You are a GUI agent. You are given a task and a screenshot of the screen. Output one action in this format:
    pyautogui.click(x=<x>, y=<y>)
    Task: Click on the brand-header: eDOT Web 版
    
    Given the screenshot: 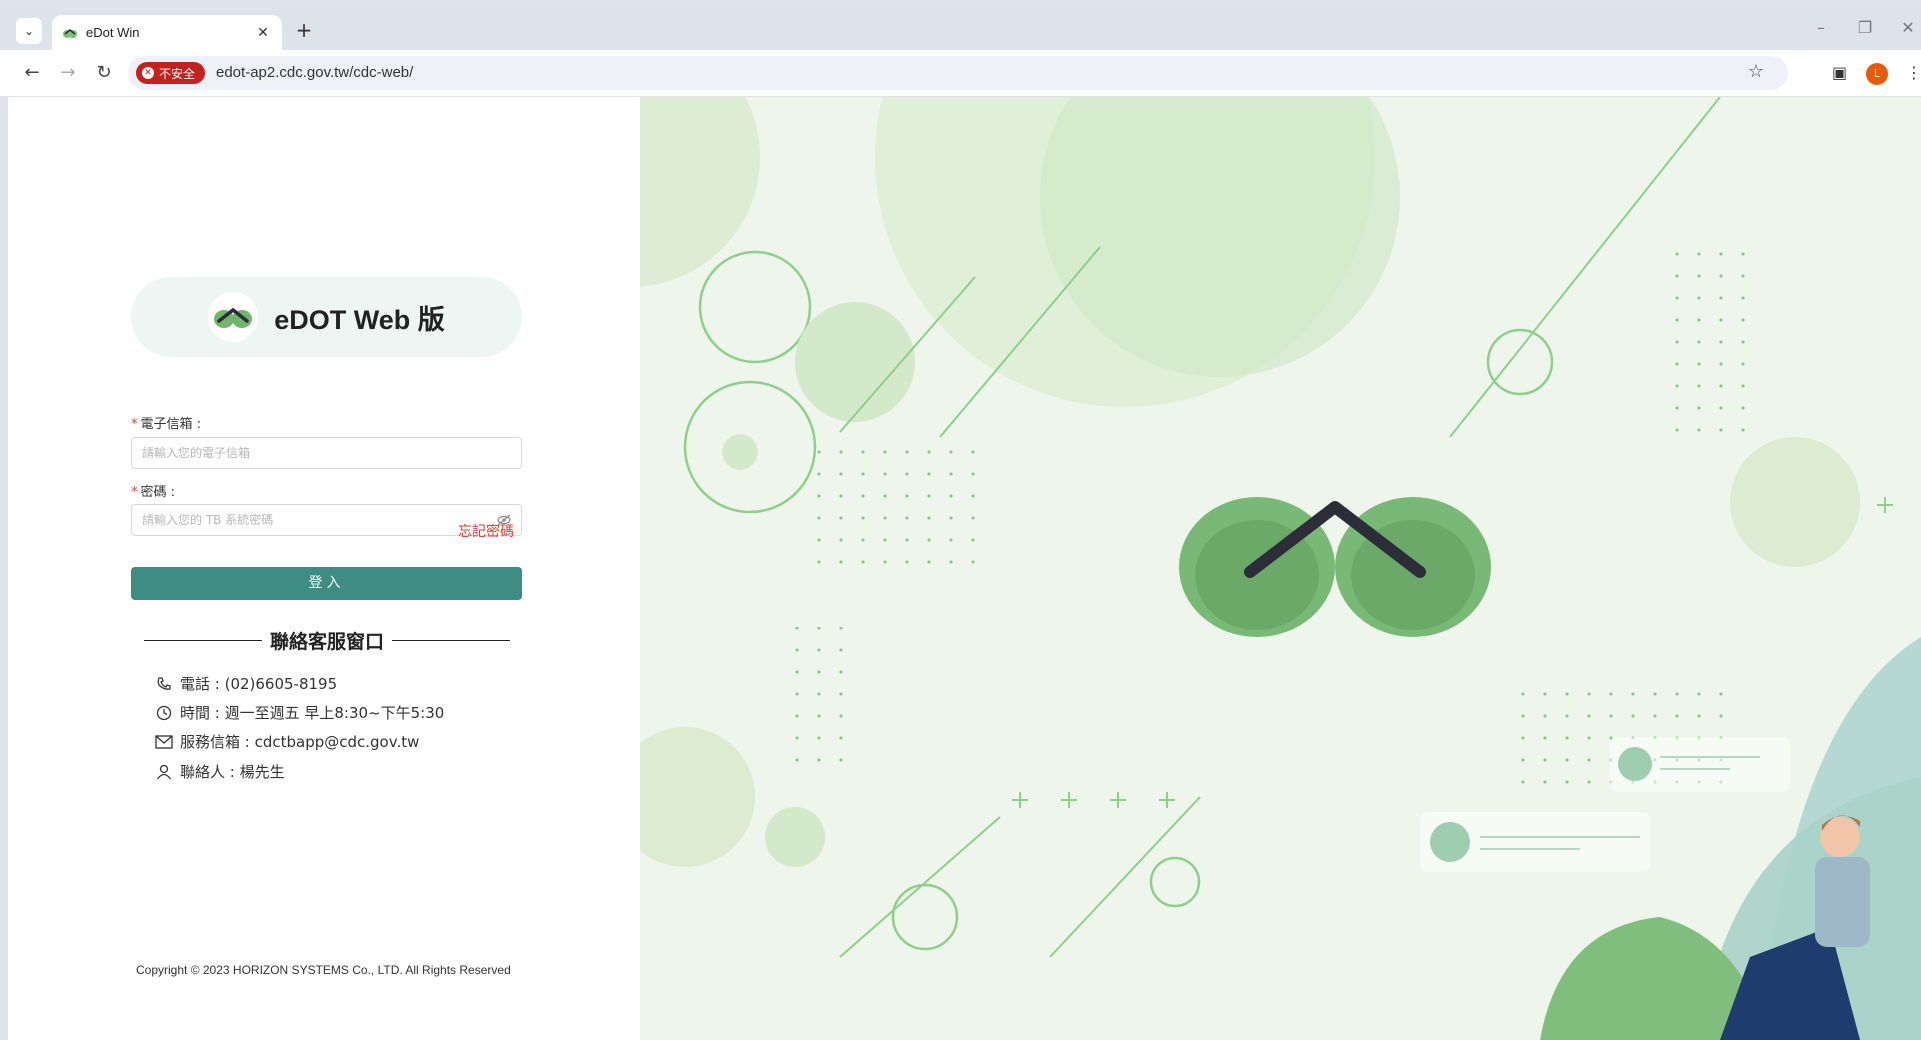 What is the action you would take?
    pyautogui.click(x=326, y=317)
    